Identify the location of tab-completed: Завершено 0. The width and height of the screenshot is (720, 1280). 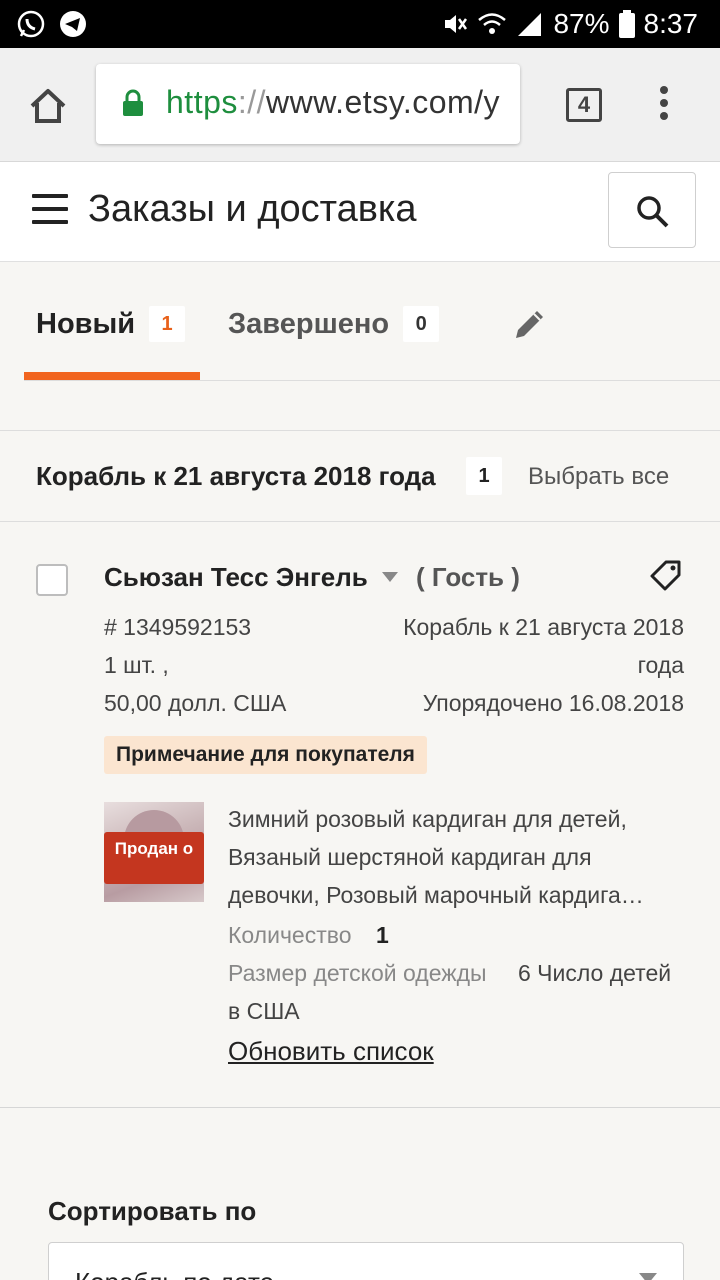
(334, 324).